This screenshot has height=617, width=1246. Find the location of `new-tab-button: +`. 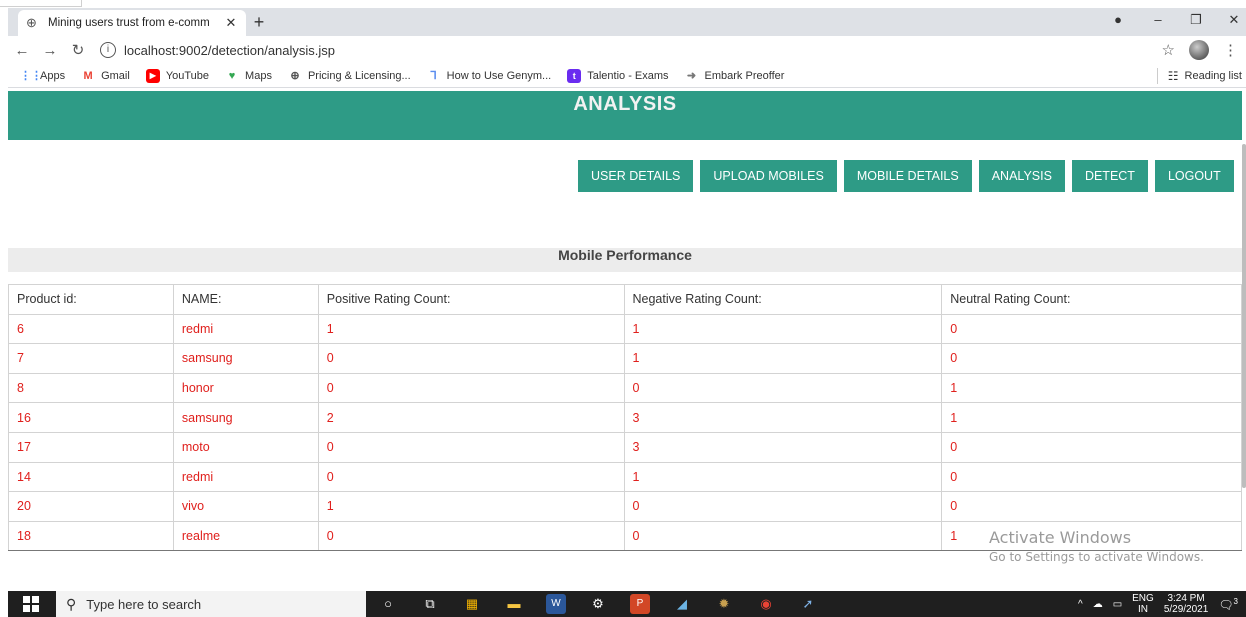

new-tab-button: + is located at coordinates (259, 23).